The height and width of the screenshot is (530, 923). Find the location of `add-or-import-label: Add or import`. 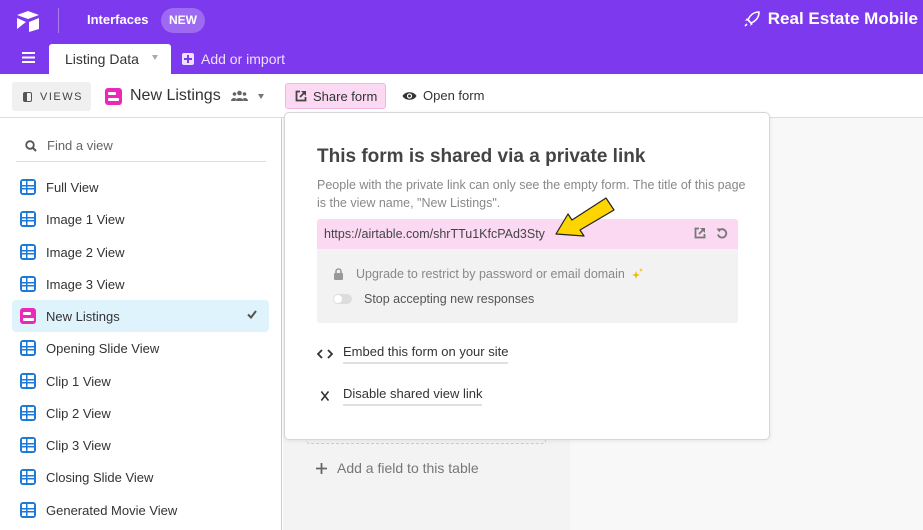

add-or-import-label: Add or import is located at coordinates (243, 59).